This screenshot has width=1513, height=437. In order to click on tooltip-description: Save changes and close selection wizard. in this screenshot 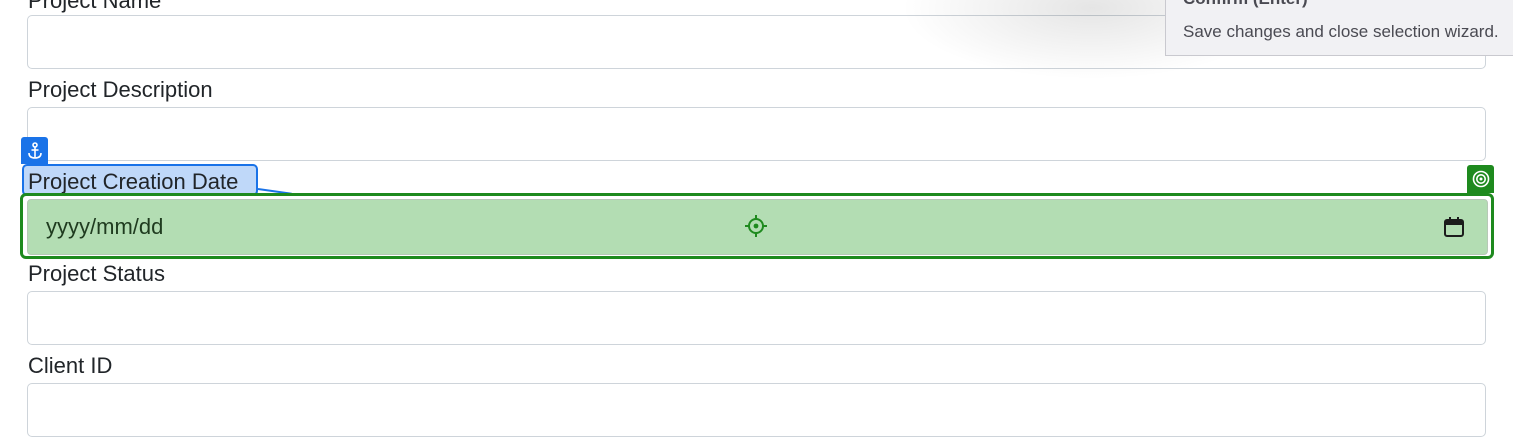, I will do `click(1341, 31)`.